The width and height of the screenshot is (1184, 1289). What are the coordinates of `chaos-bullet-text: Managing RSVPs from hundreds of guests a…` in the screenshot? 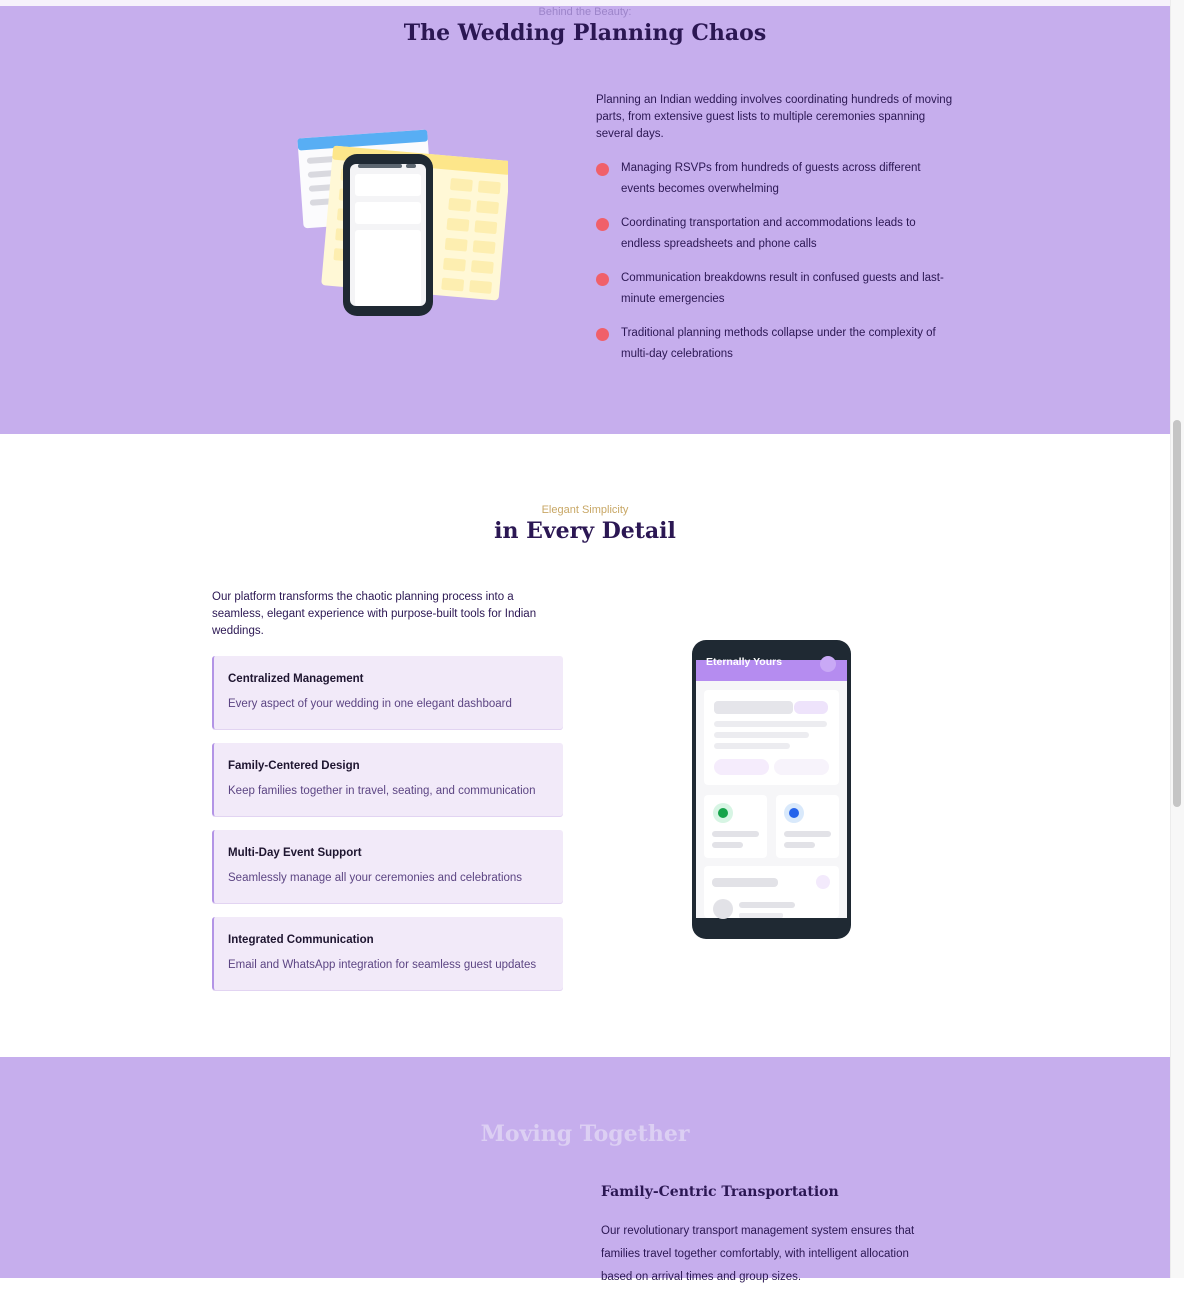 It's located at (771, 178).